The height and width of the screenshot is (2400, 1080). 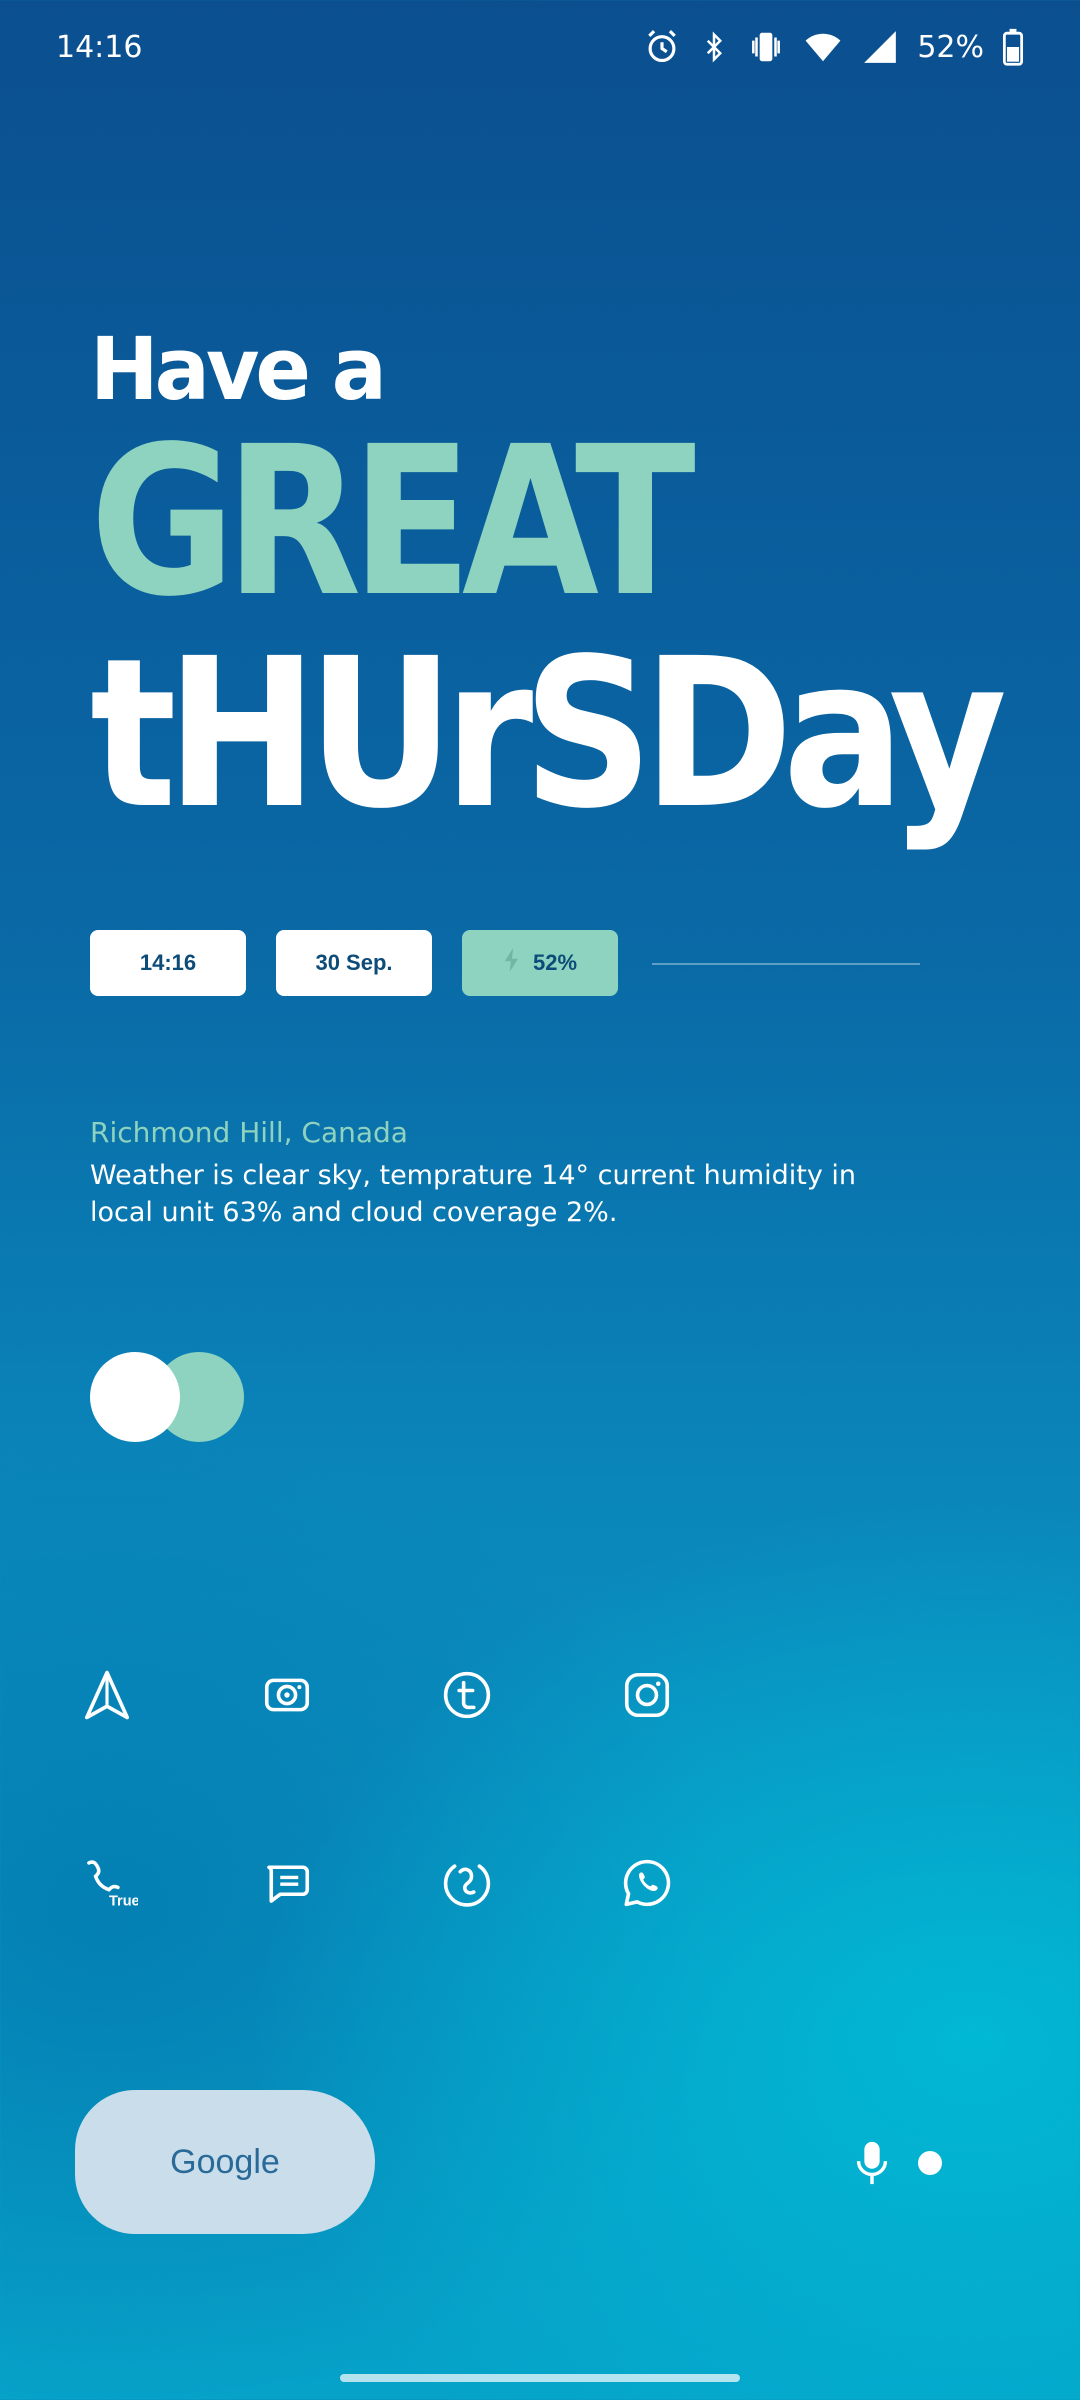 What do you see at coordinates (714, 47) in the screenshot?
I see `bluetooth-icon` at bounding box center [714, 47].